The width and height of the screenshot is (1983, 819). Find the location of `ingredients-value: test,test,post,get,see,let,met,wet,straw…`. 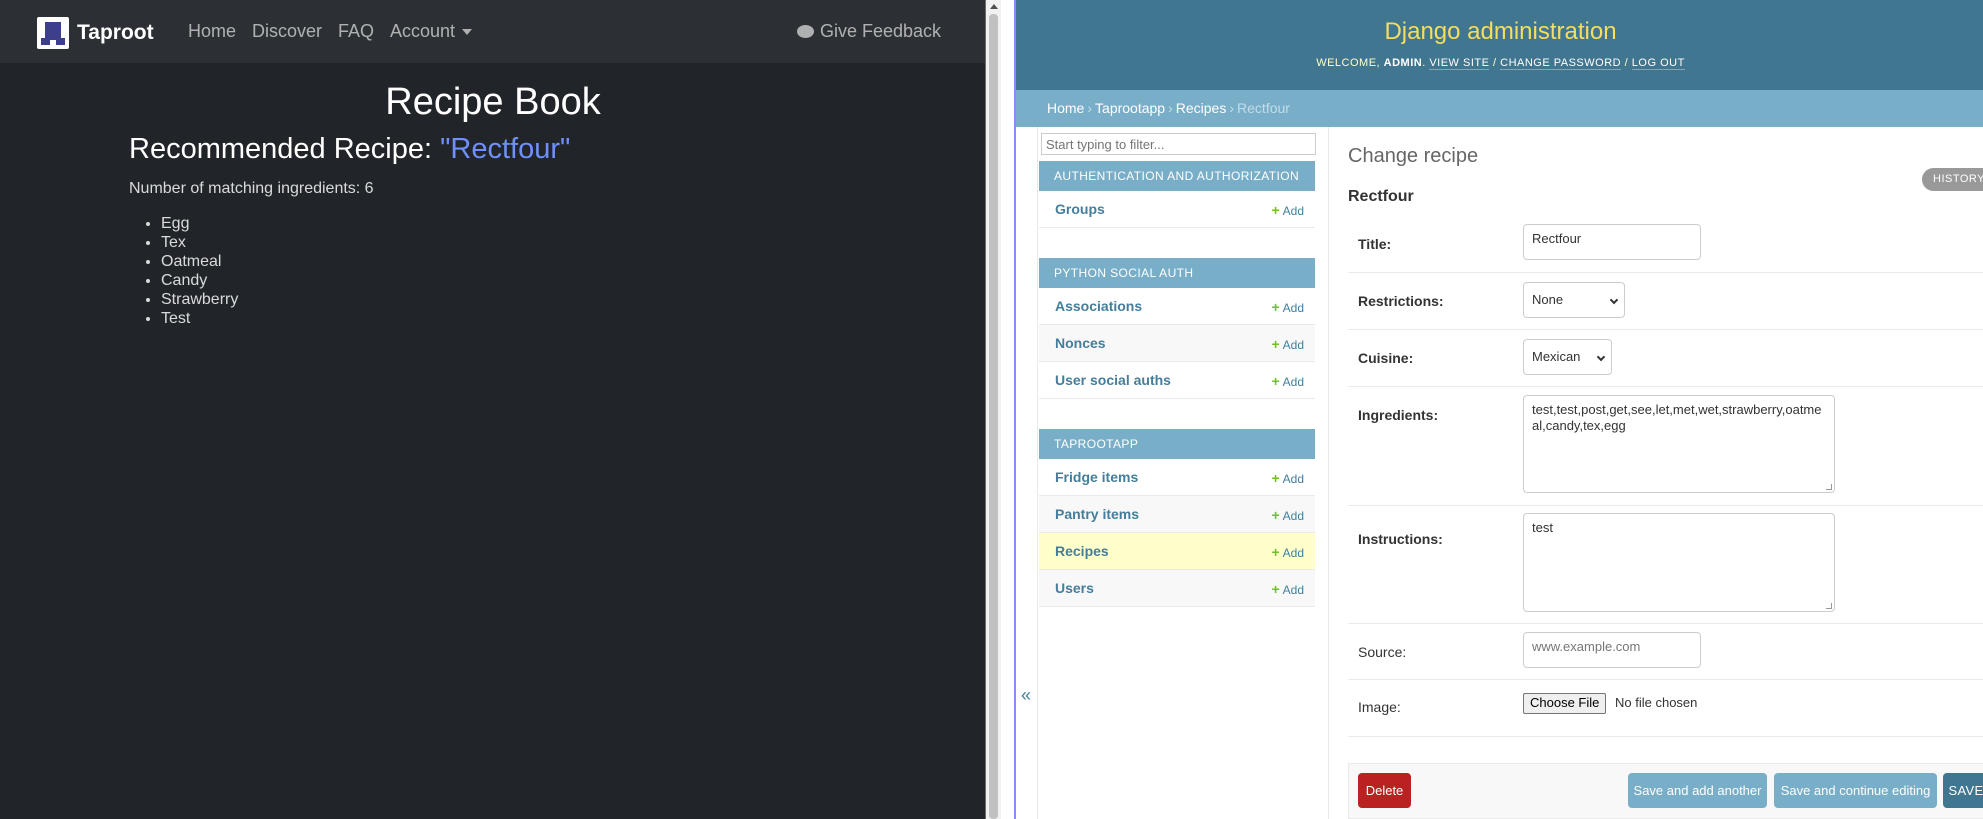

ingredients-value: test,test,post,get,see,let,met,wet,straw… is located at coordinates (1677, 417).